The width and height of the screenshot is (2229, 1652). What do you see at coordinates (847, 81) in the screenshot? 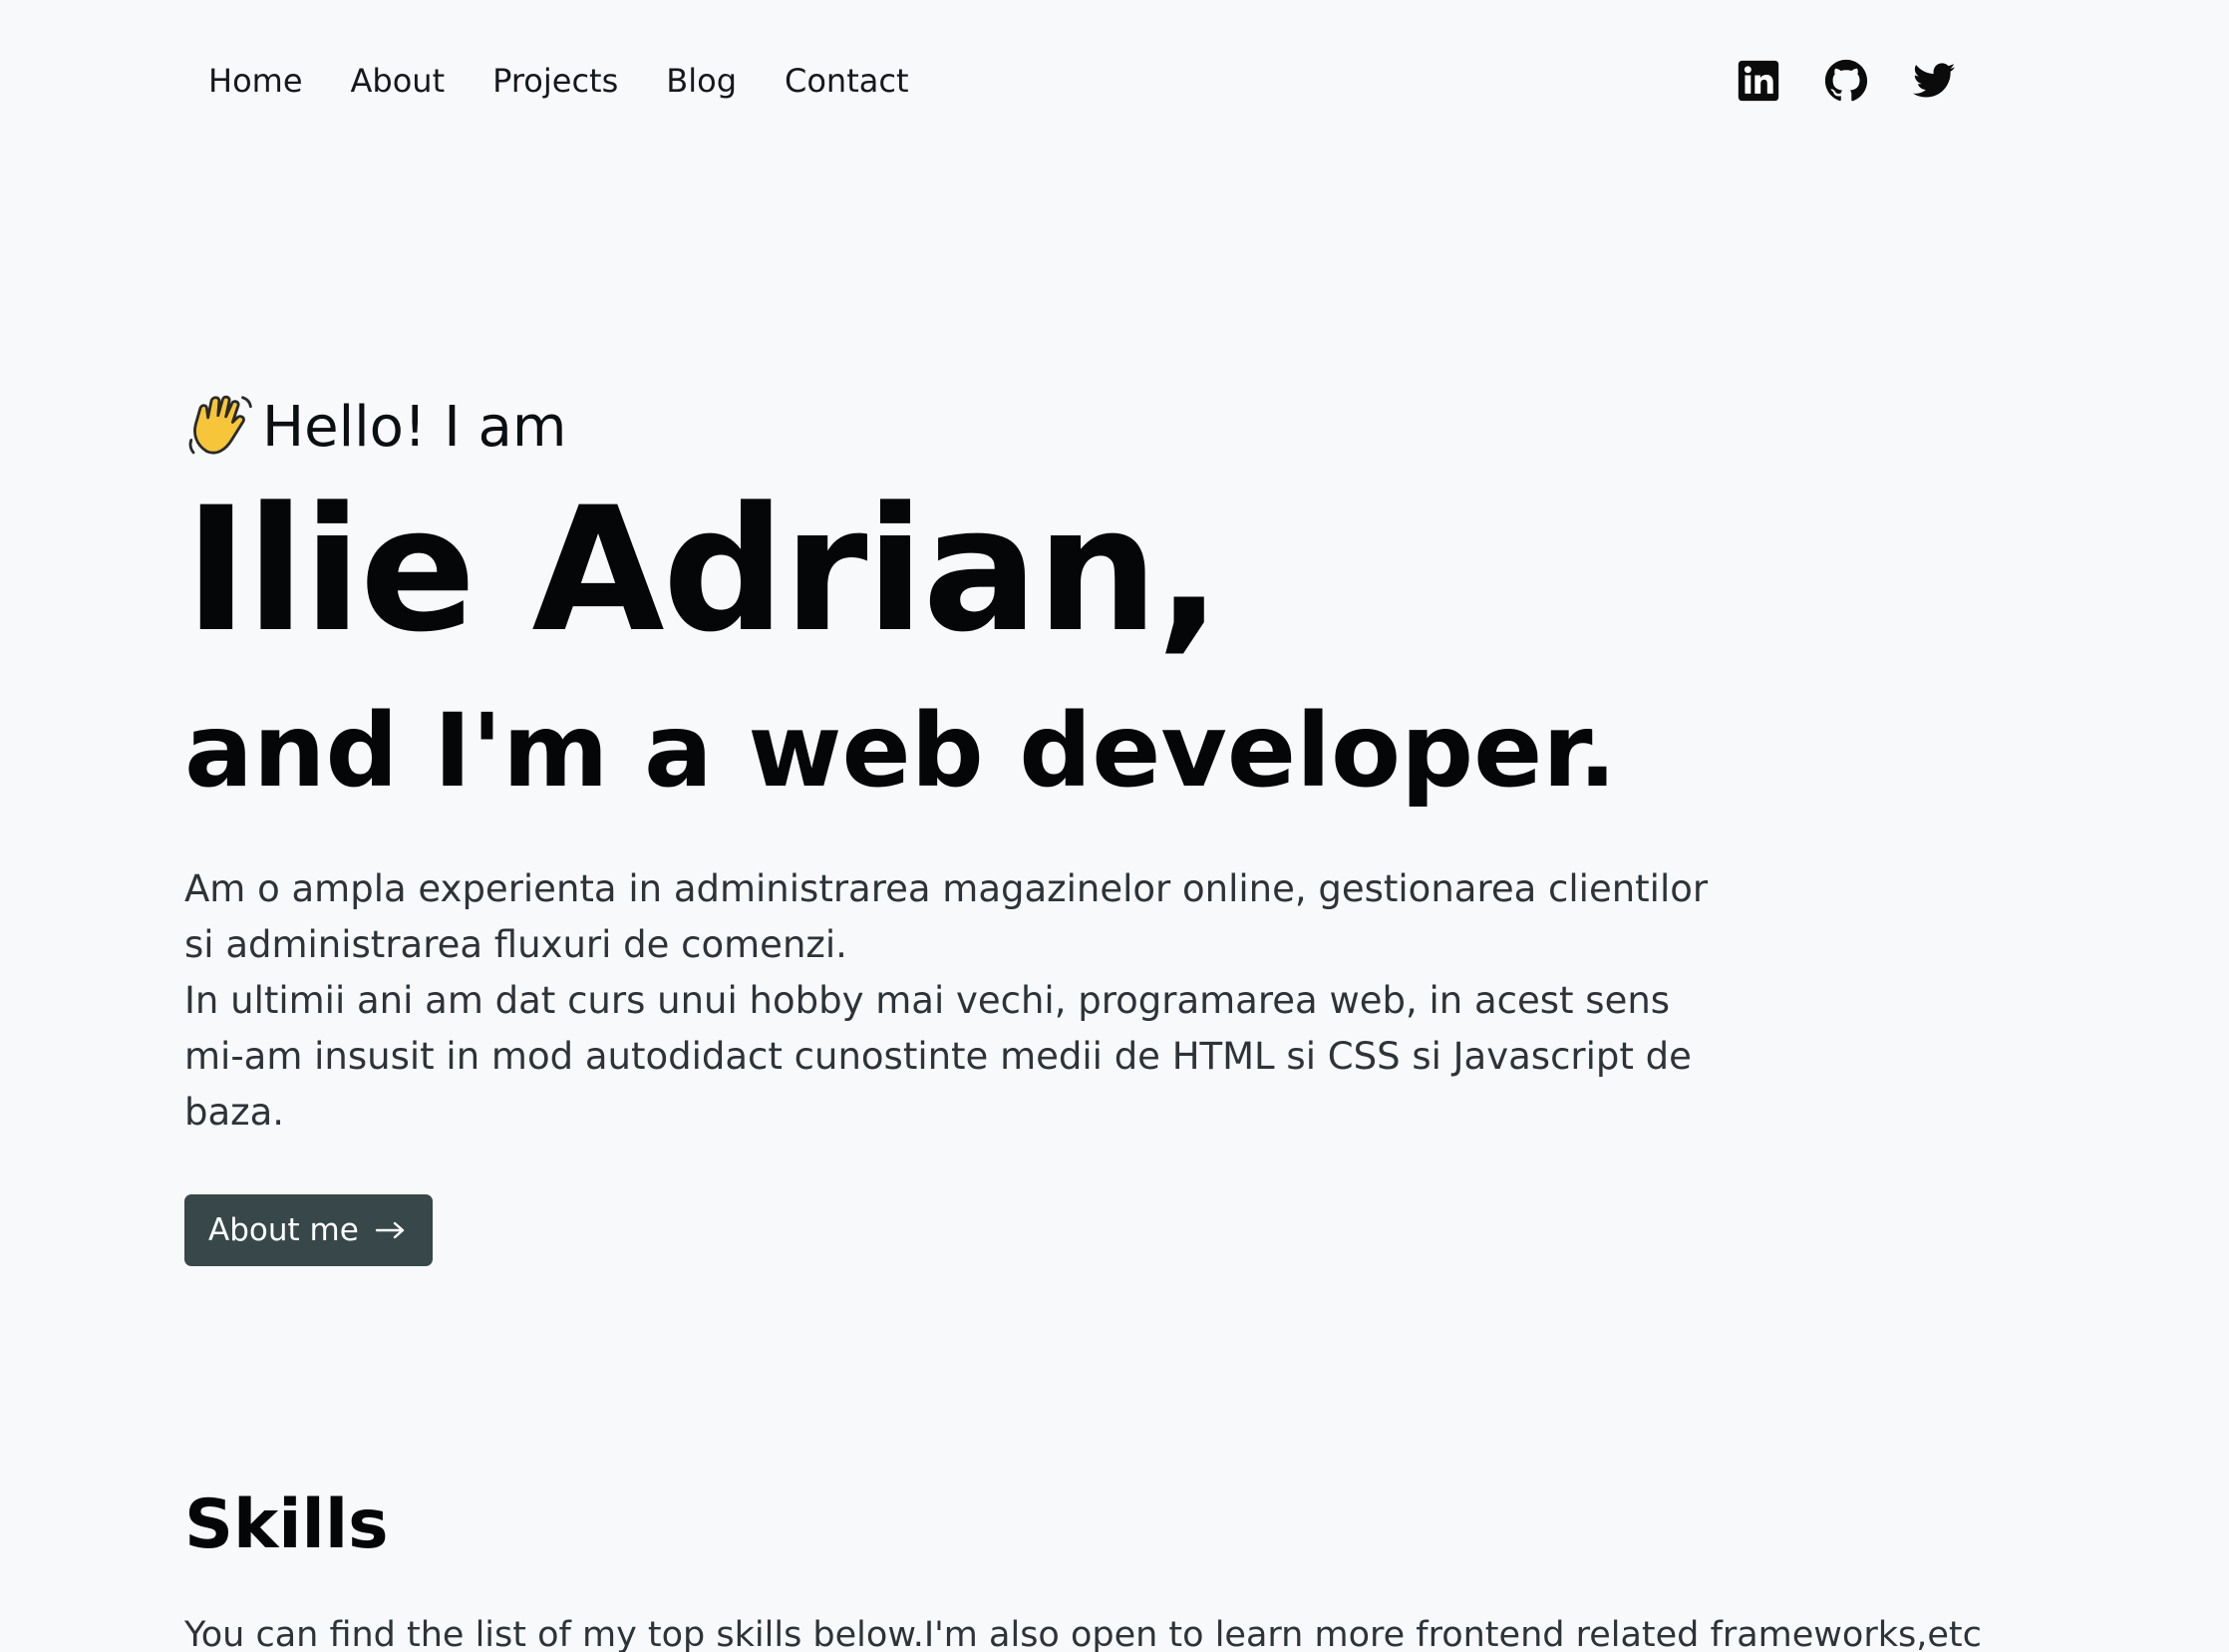
I see `nav-contact-link: Contact` at bounding box center [847, 81].